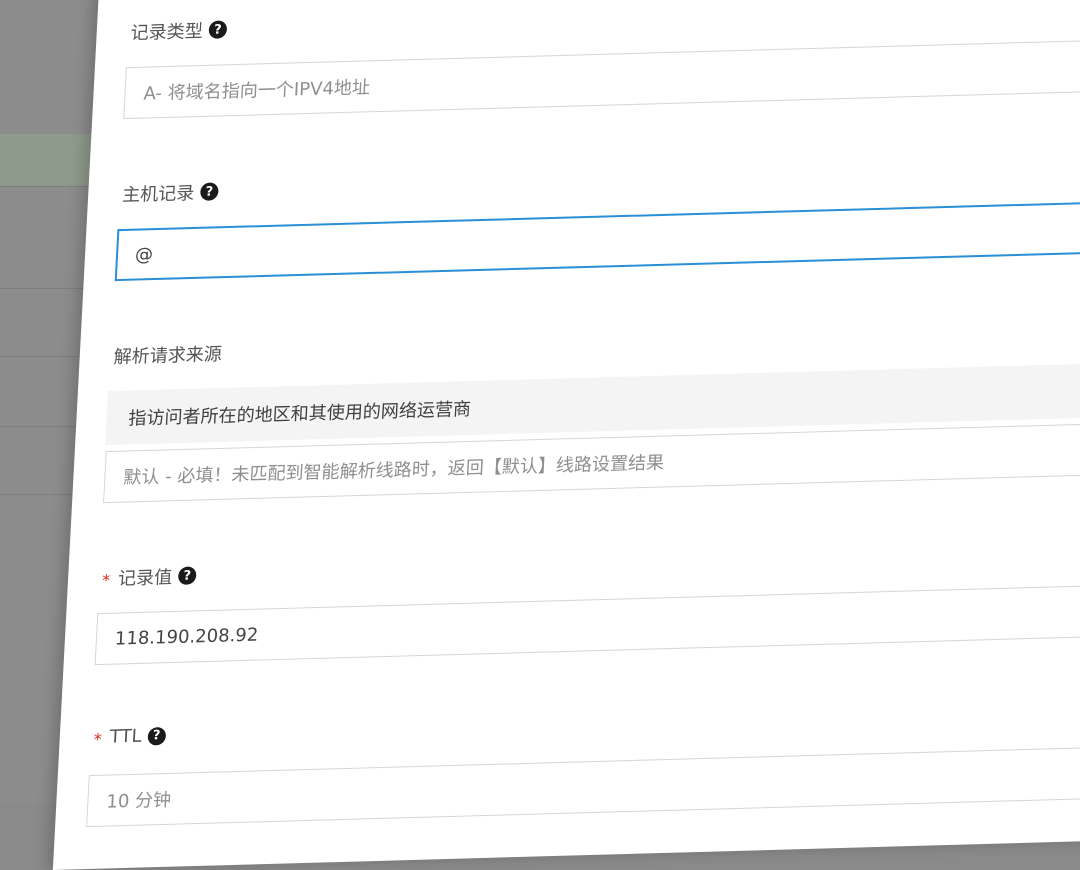  What do you see at coordinates (149, 576) in the screenshot?
I see `record-value-label: * 记录值 ?` at bounding box center [149, 576].